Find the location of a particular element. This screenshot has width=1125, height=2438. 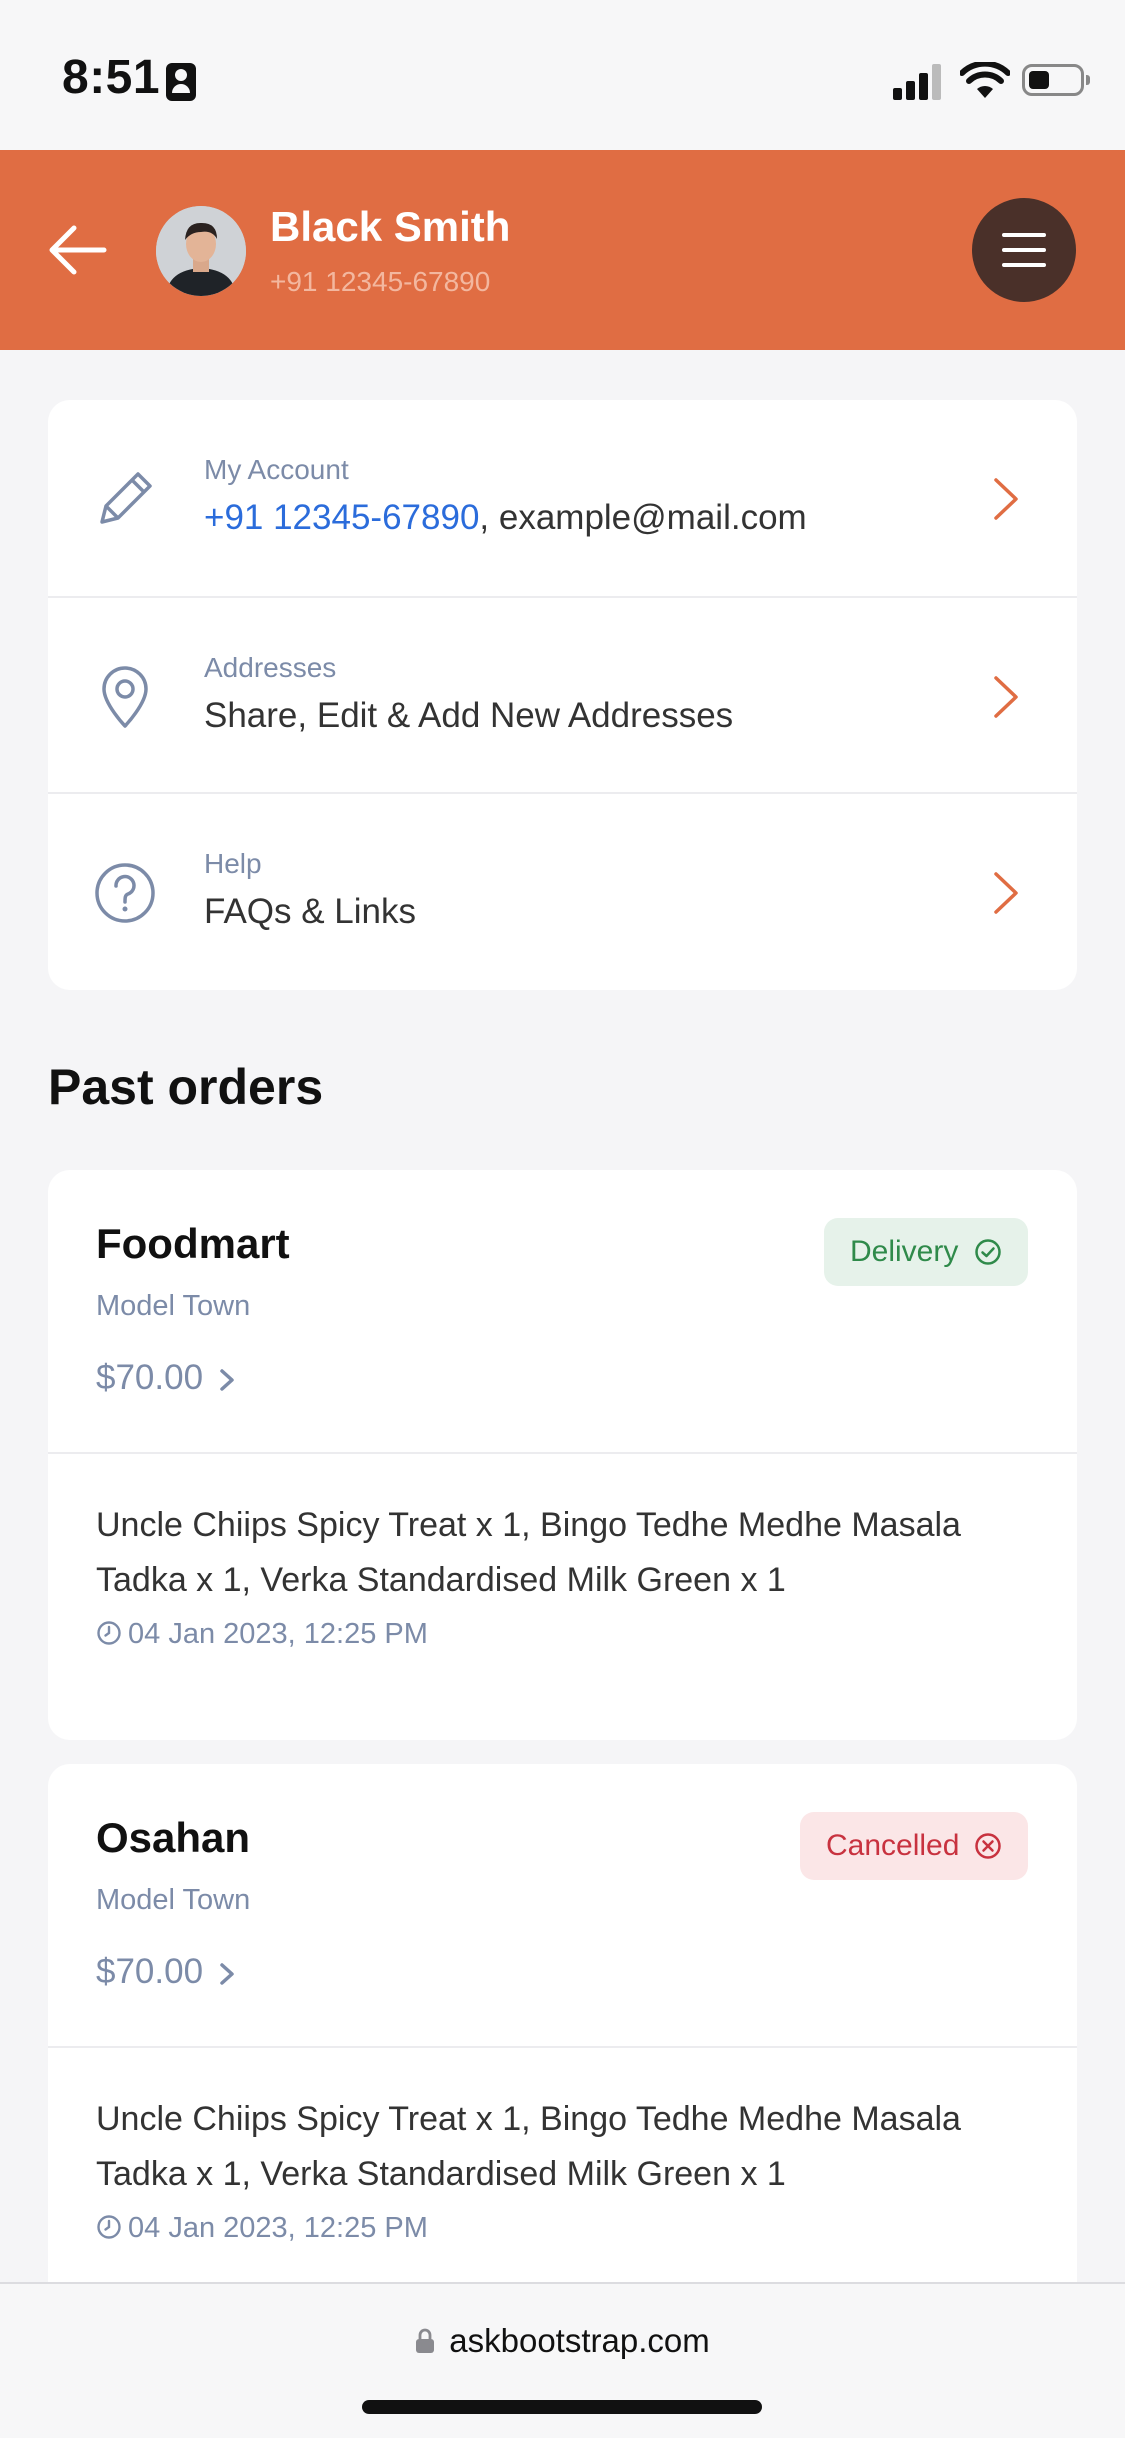

section-title: Past orders is located at coordinates (186, 1087).